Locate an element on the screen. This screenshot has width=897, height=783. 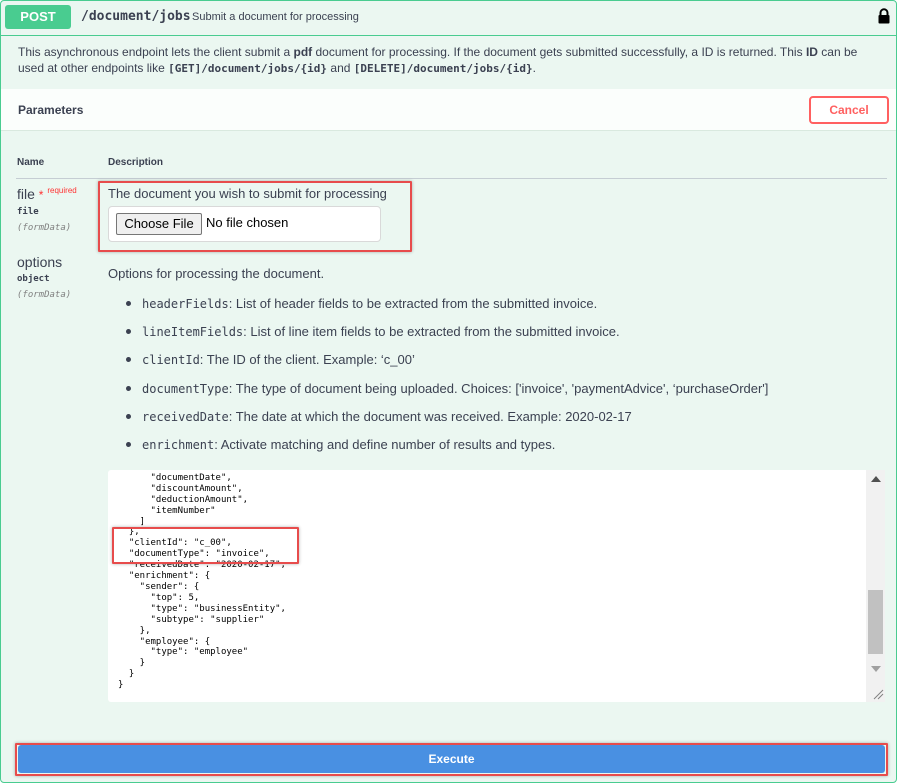
operation-path: /document/jobs is located at coordinates (136, 16).